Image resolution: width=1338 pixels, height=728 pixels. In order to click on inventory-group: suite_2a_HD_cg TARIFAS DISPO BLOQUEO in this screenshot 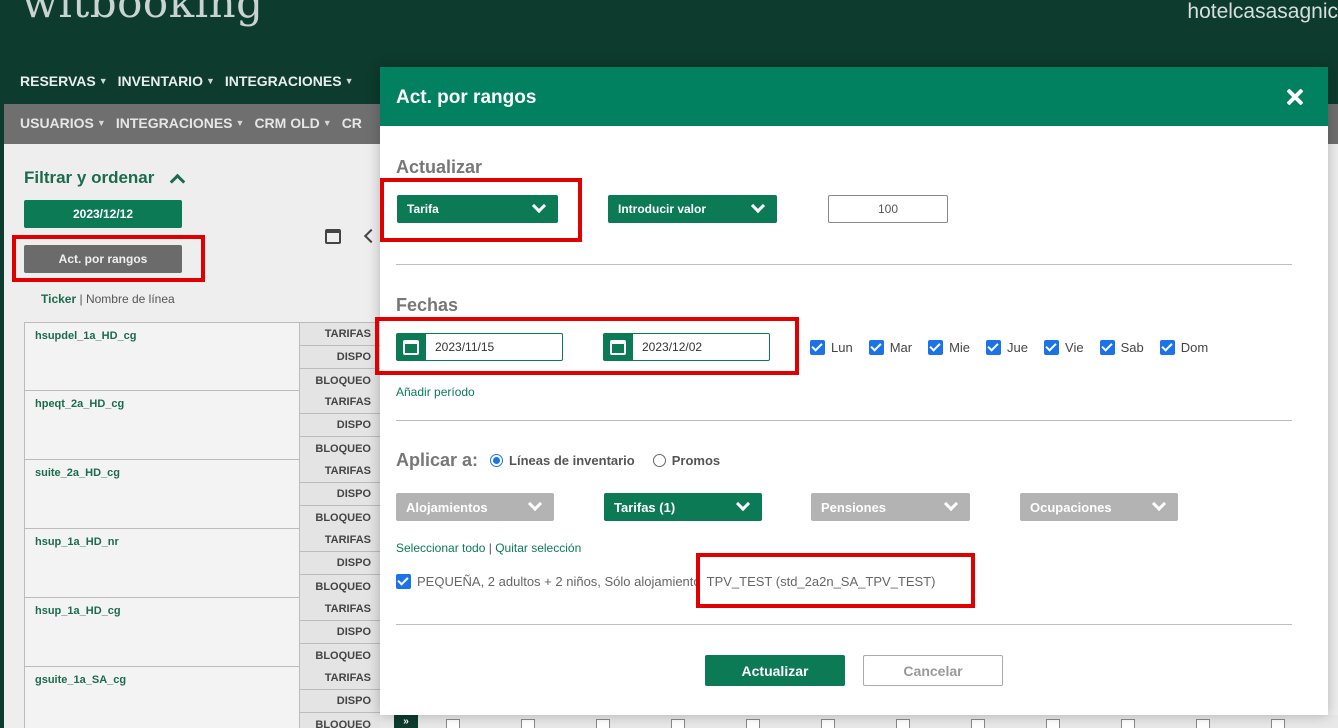, I will do `click(202, 494)`.